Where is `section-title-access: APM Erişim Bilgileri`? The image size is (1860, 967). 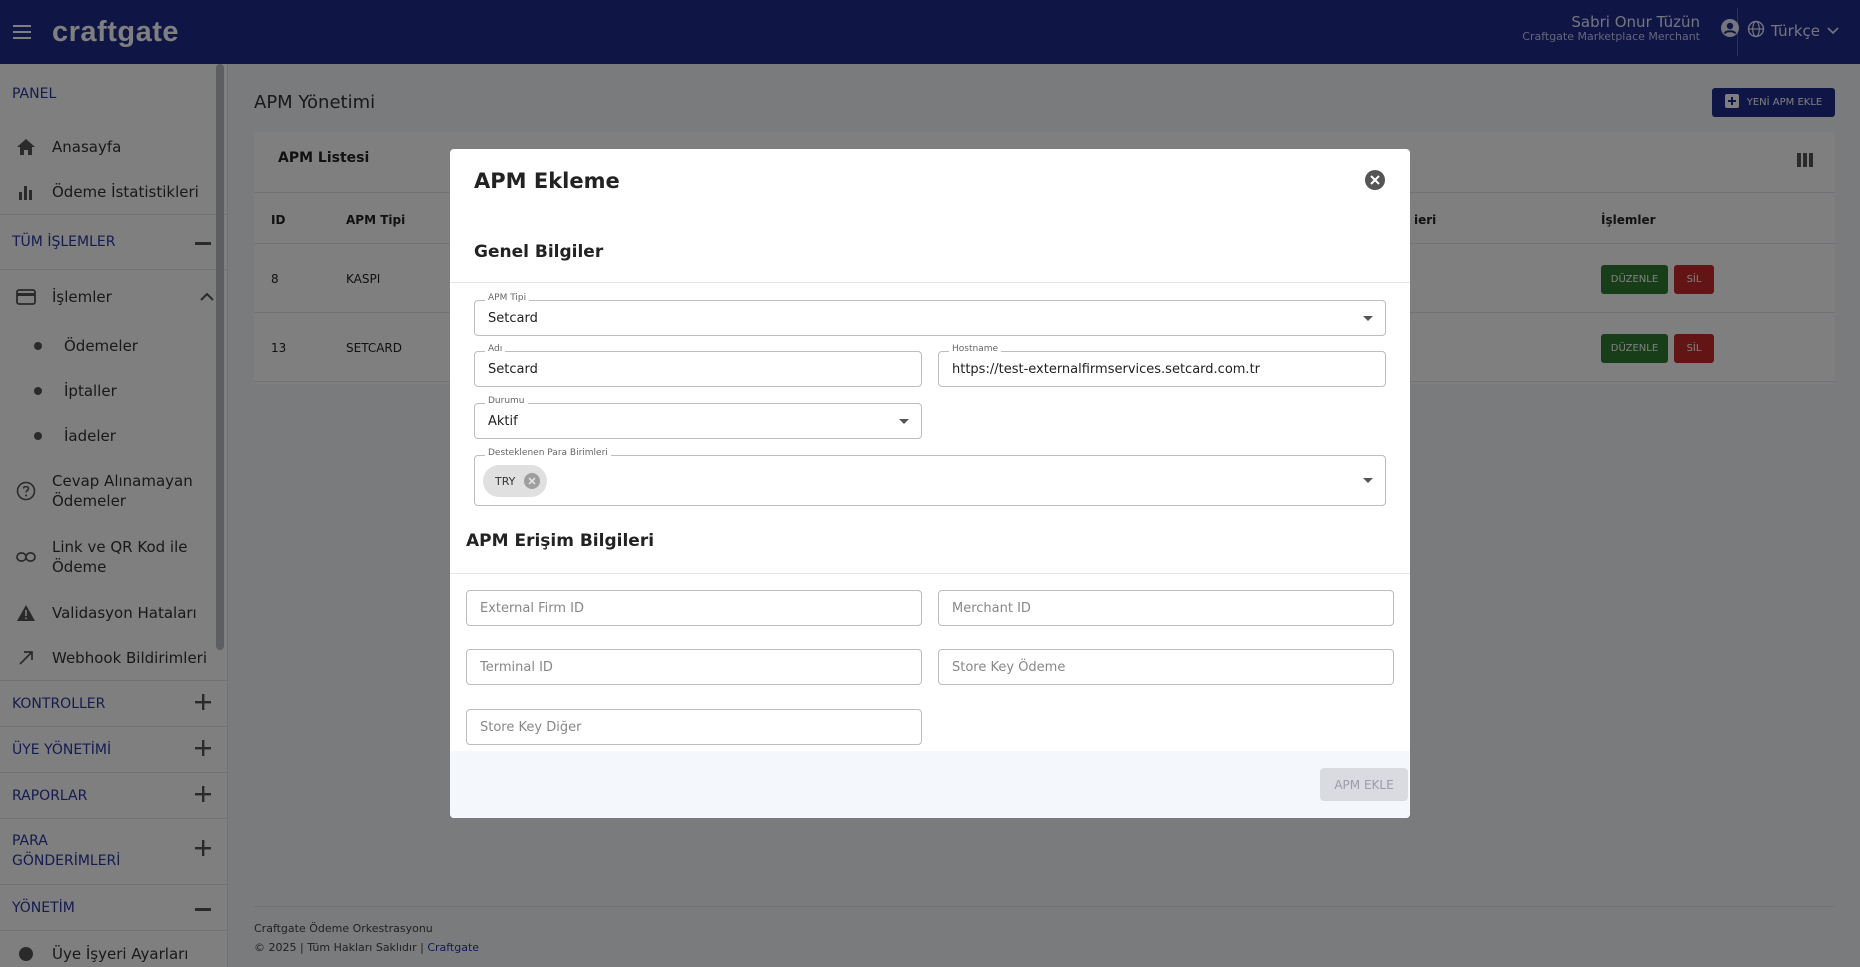 section-title-access: APM Erişim Bilgileri is located at coordinates (560, 541).